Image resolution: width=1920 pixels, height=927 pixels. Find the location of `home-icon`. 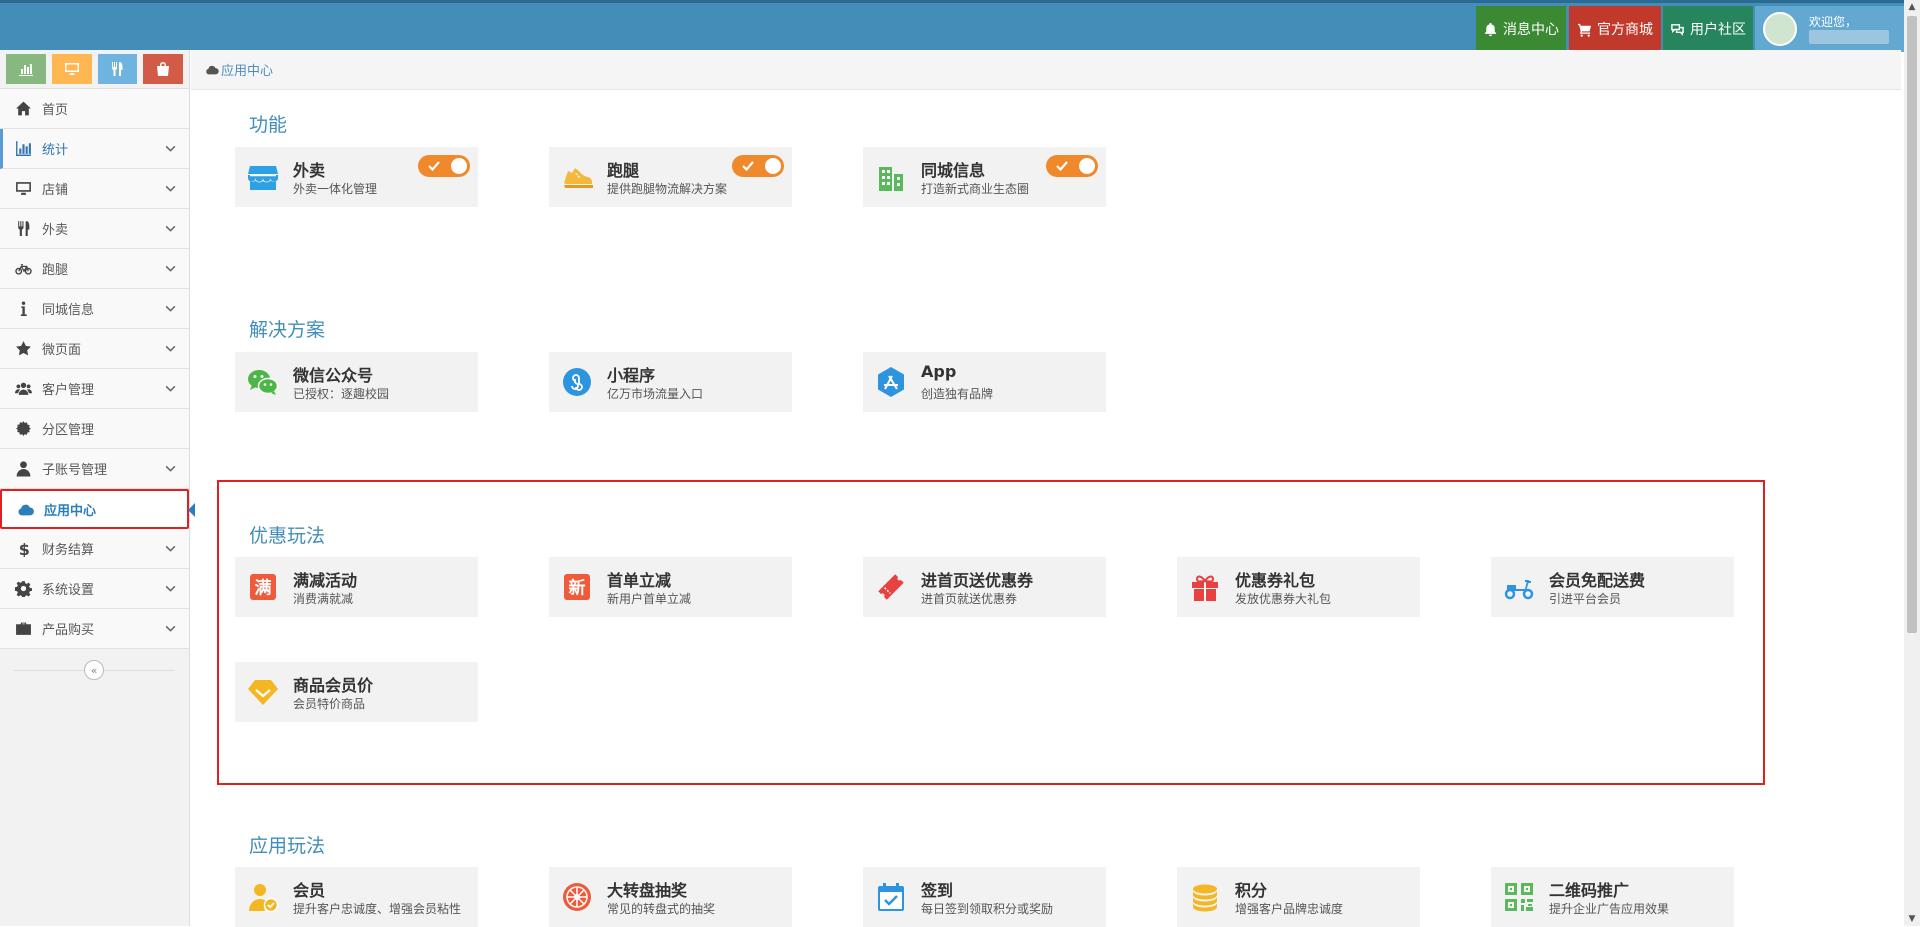

home-icon is located at coordinates (23, 109).